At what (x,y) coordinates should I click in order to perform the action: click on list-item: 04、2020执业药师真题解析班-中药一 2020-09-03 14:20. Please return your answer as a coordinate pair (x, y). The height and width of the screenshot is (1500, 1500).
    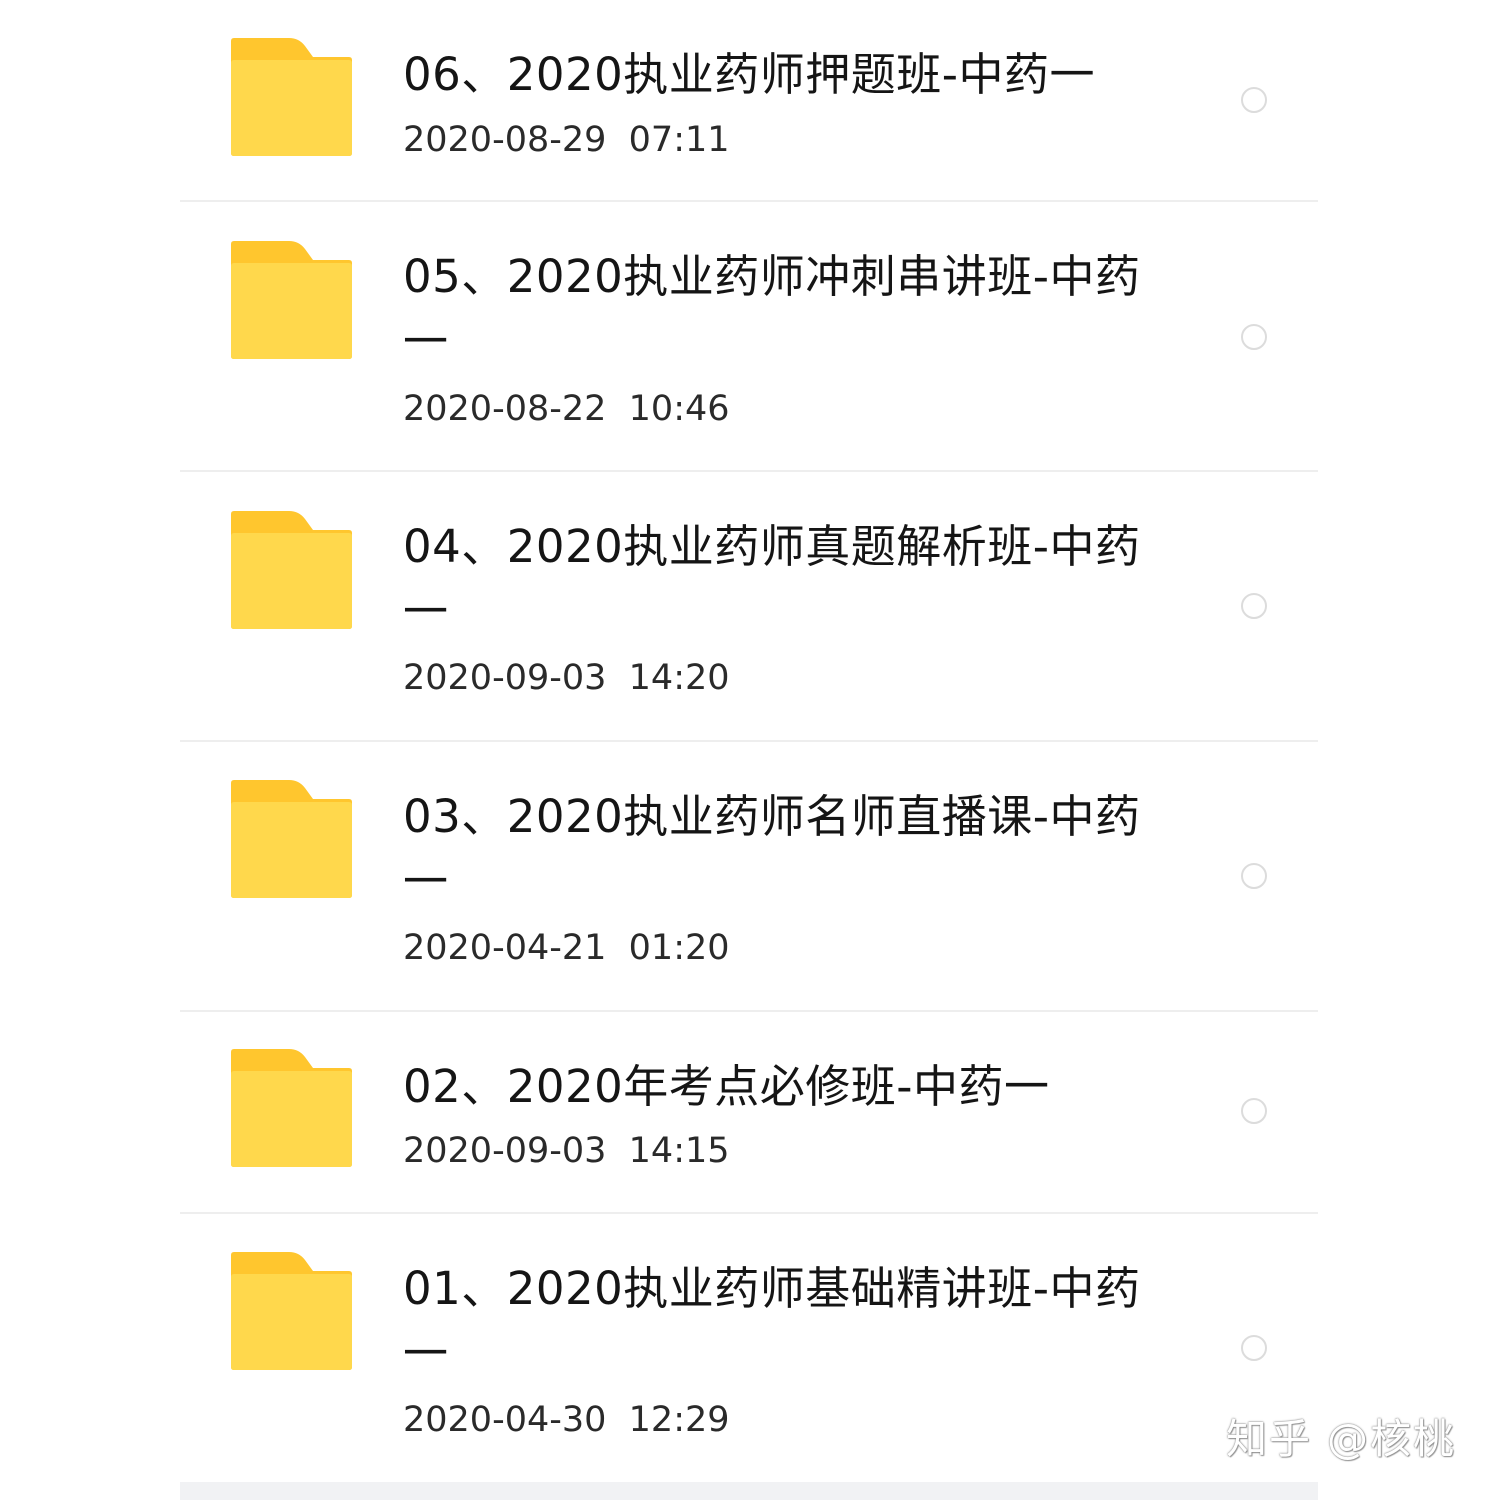
    Looking at the image, I should click on (749, 607).